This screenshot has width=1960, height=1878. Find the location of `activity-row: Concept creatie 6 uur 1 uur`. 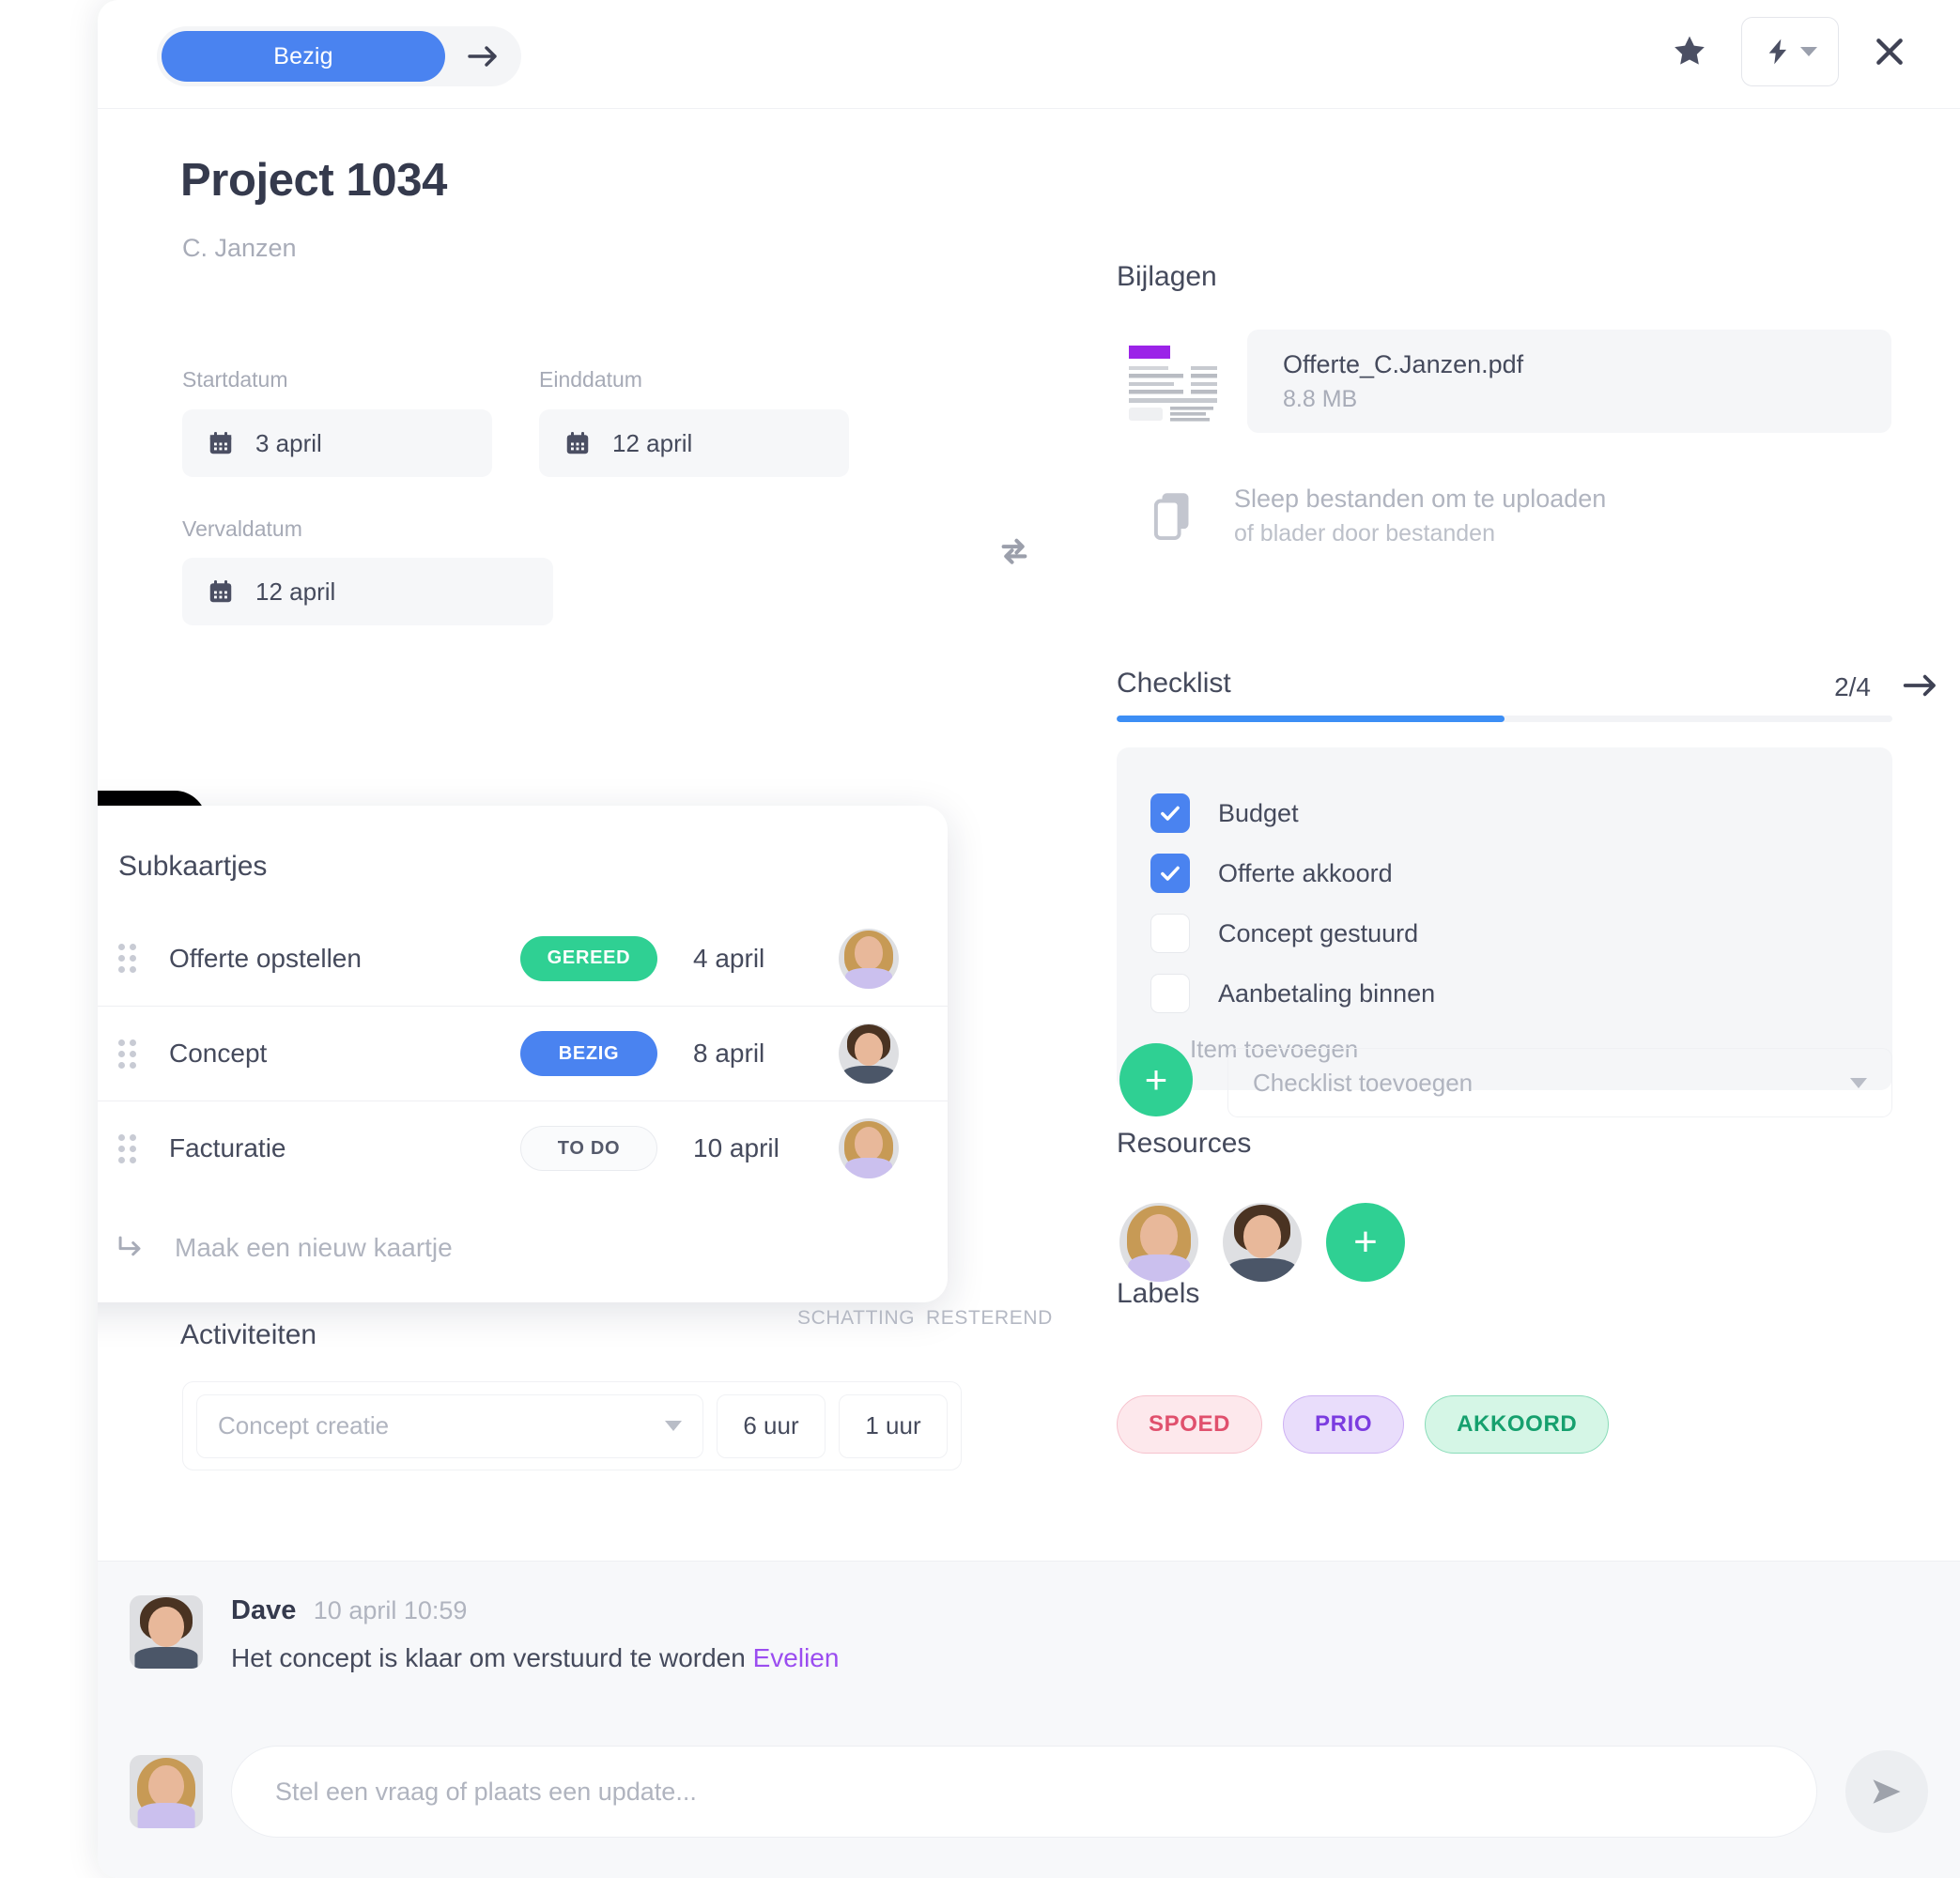

activity-row: Concept creatie 6 uur 1 uur is located at coordinates (572, 1425).